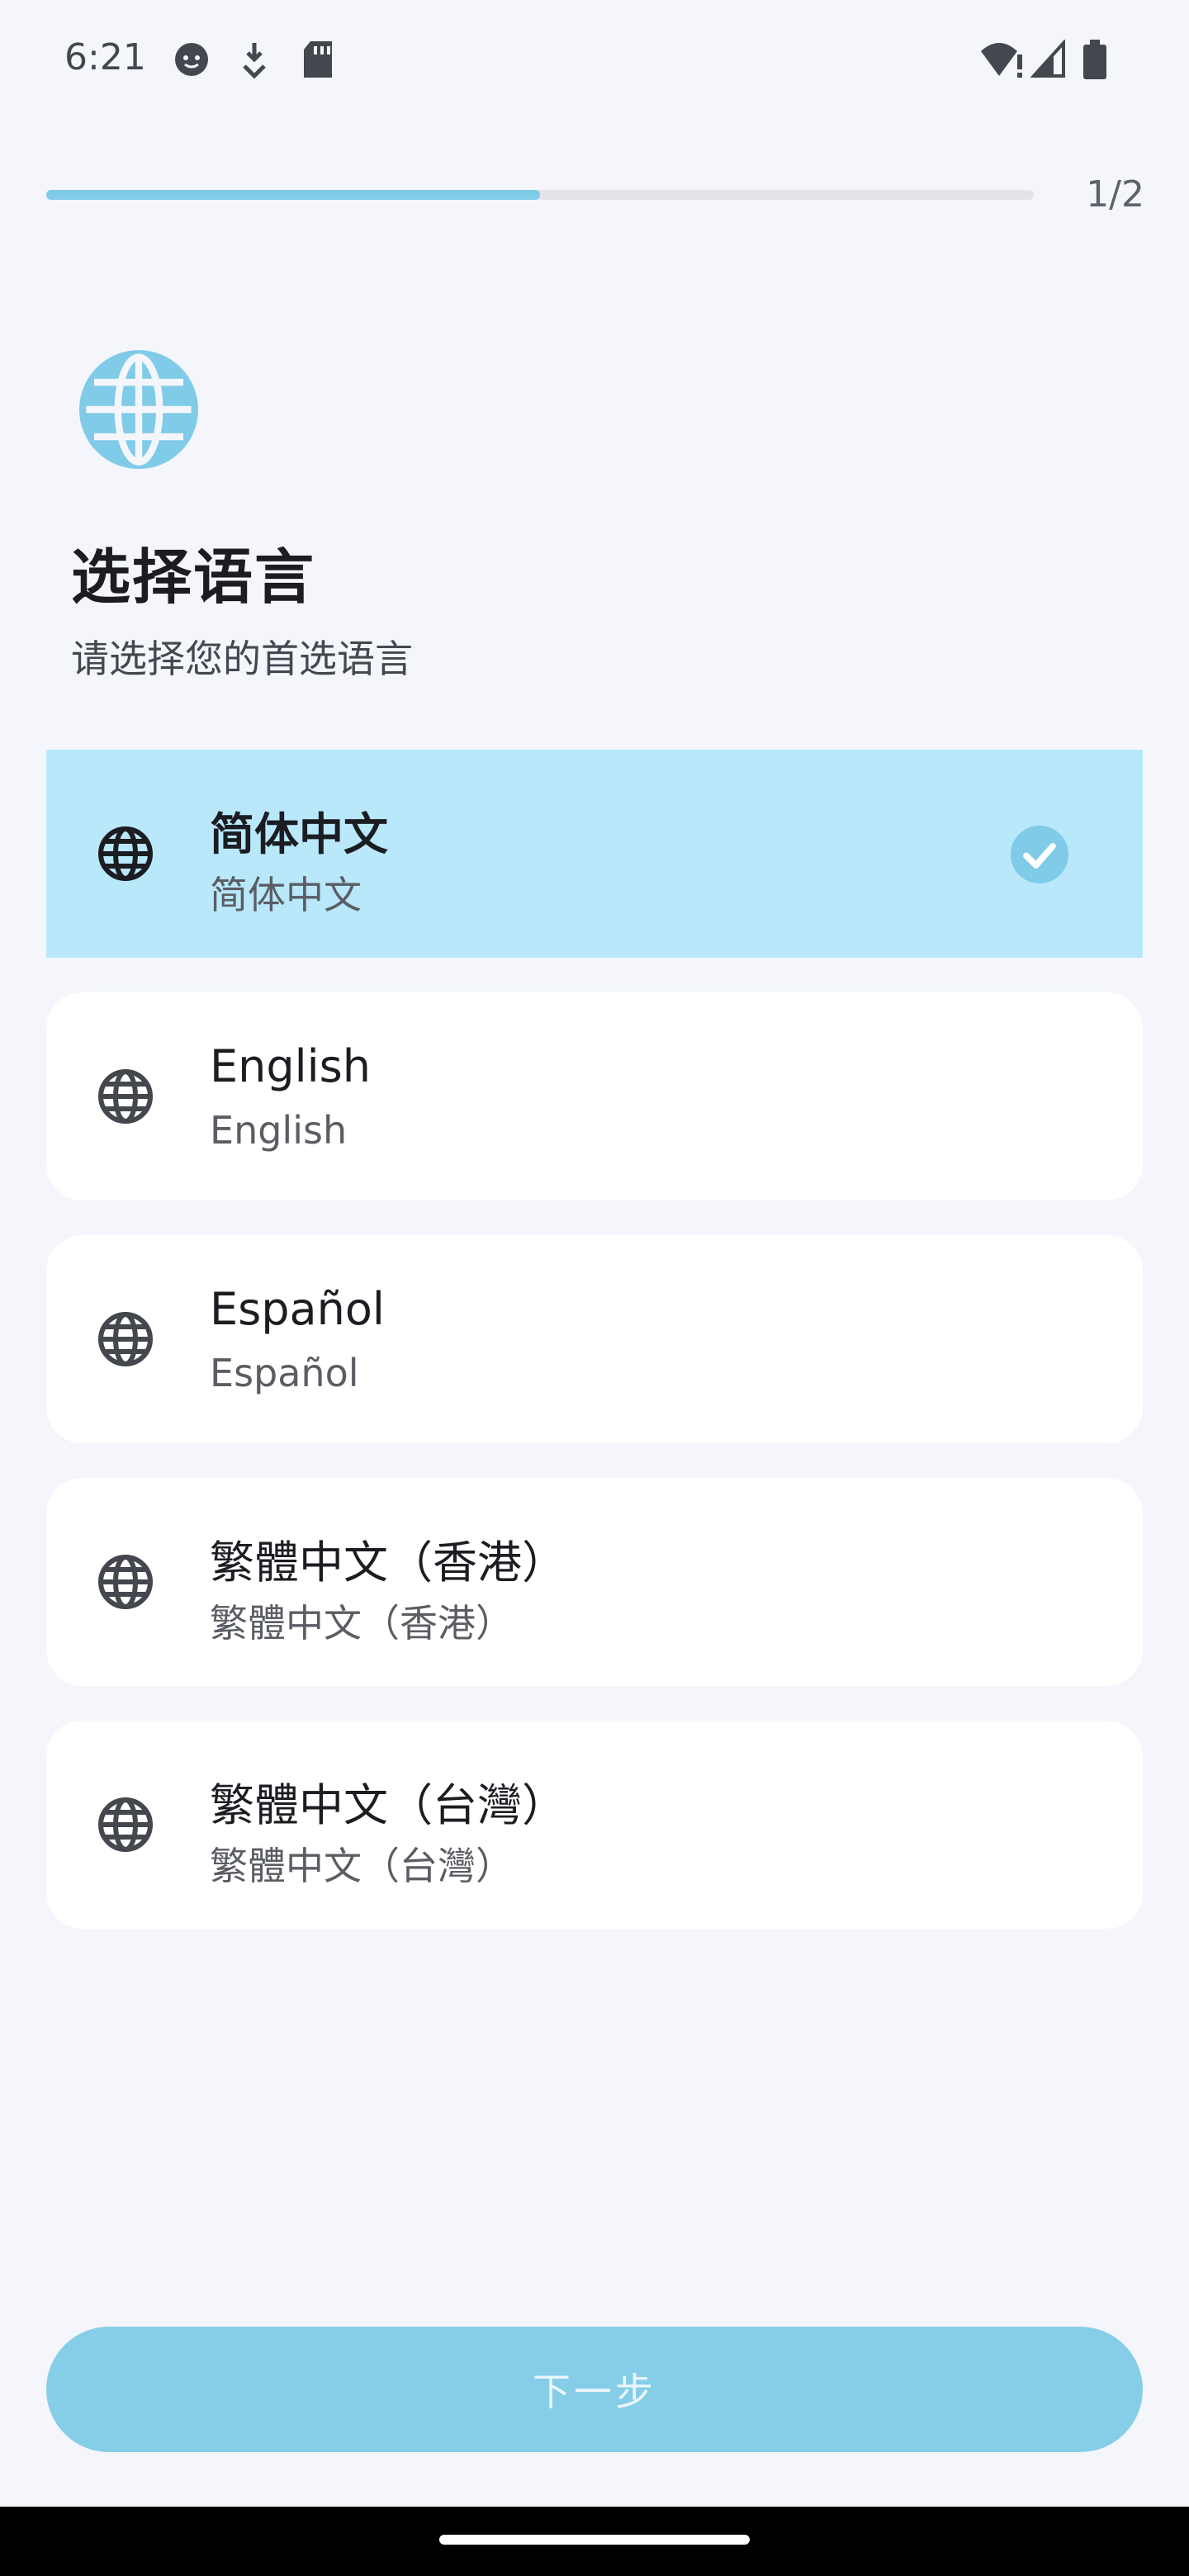 The height and width of the screenshot is (2576, 1189). Describe the element at coordinates (1039, 854) in the screenshot. I see `check-circle-icon` at that location.